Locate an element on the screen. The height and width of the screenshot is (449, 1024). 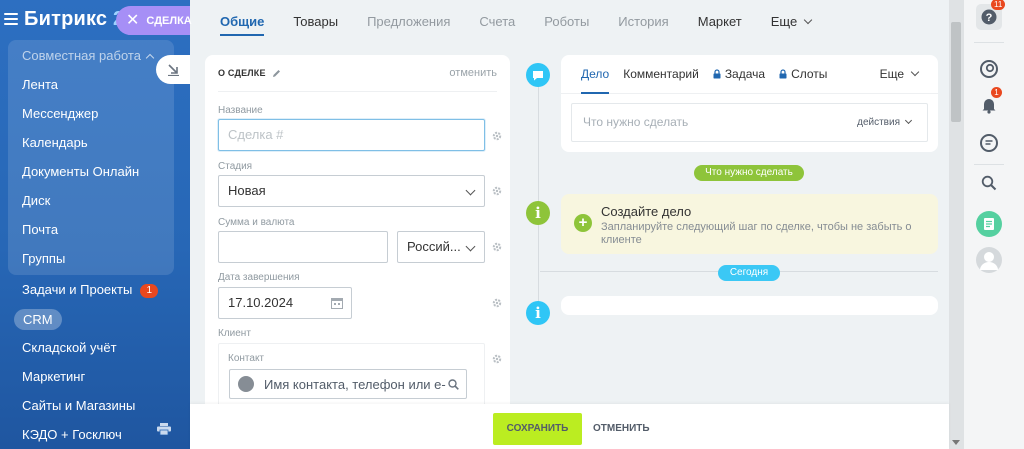
activity-tabs: Дело Комментарий Задача Слоты Еще is located at coordinates (749, 74).